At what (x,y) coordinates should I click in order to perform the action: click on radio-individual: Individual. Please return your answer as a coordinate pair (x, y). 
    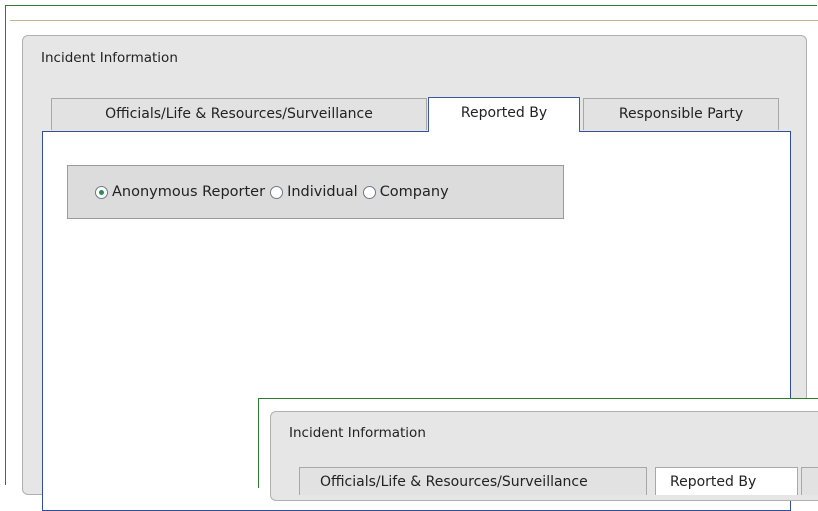
    Looking at the image, I should click on (314, 192).